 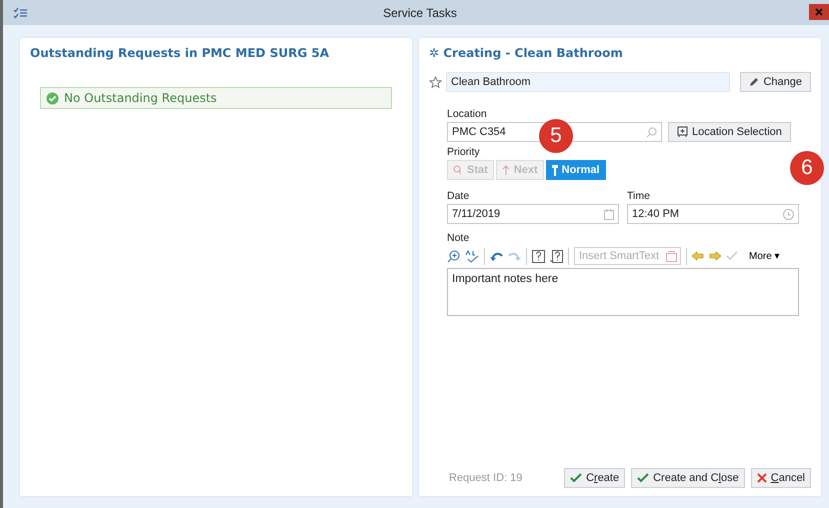 I want to click on field-label: Priority, so click(x=464, y=152).